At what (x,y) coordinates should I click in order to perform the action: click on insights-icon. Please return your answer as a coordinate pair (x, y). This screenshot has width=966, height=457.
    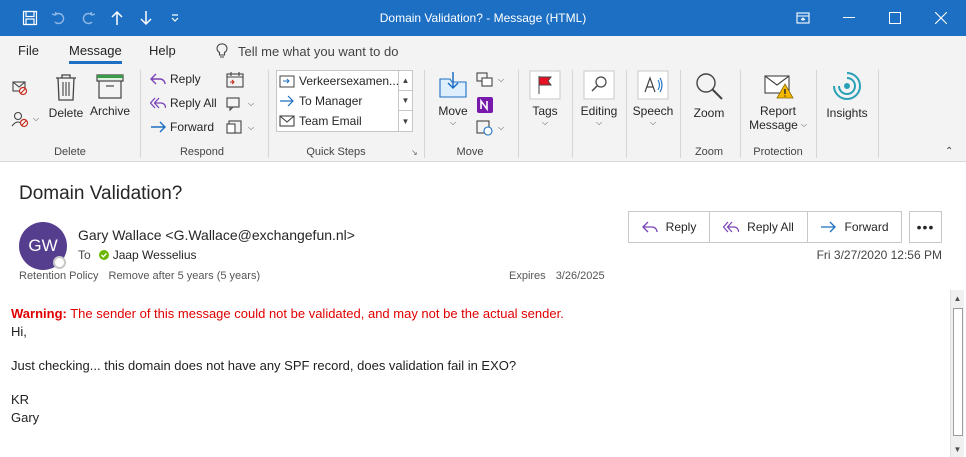
    Looking at the image, I should click on (847, 86).